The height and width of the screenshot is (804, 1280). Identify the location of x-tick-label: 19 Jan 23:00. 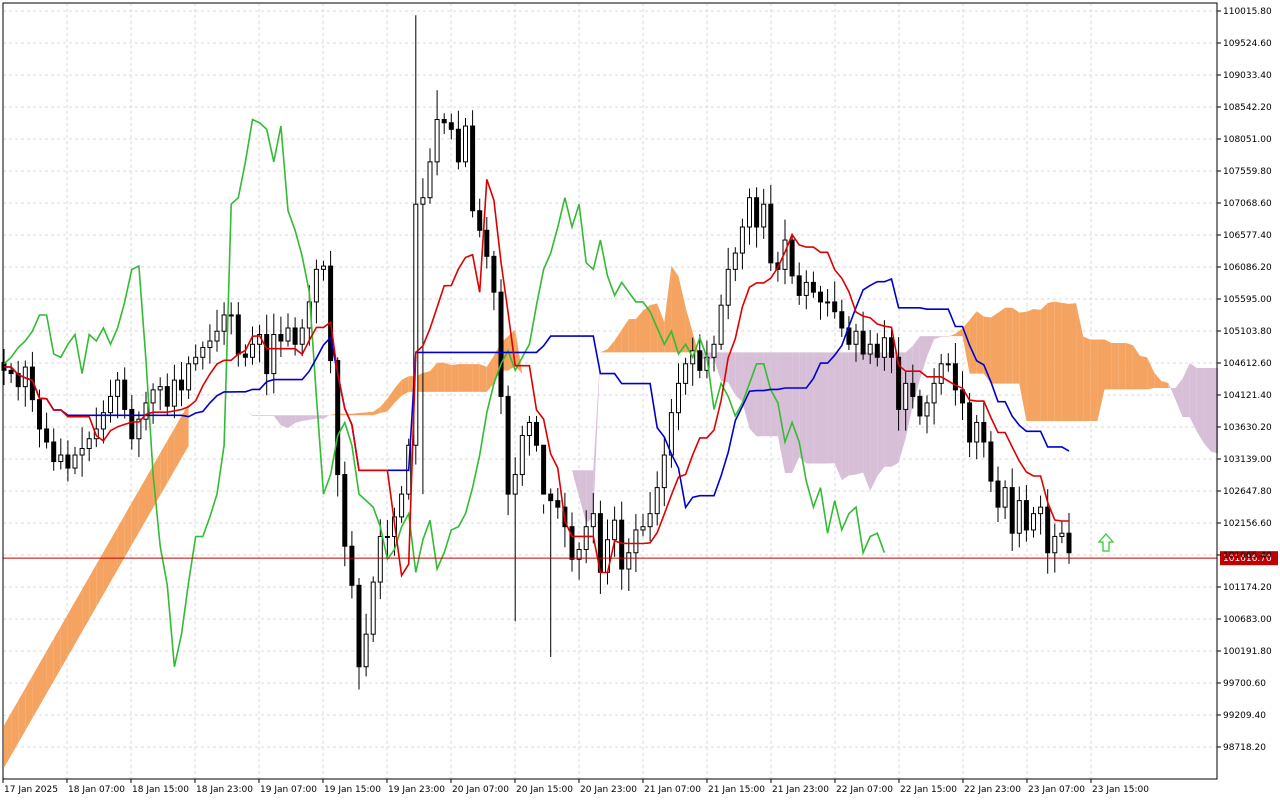
(416, 790).